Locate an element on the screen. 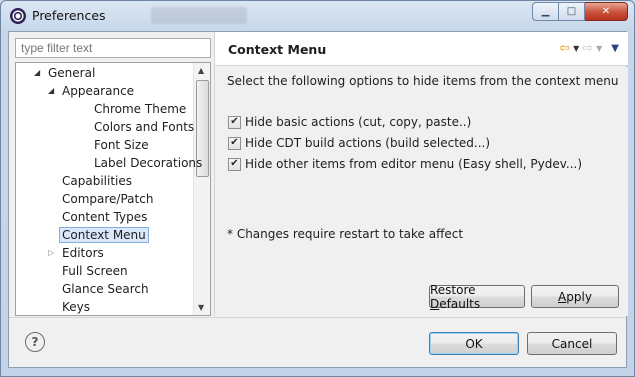 This screenshot has height=377, width=635. window-title: Preferences is located at coordinates (69, 15).